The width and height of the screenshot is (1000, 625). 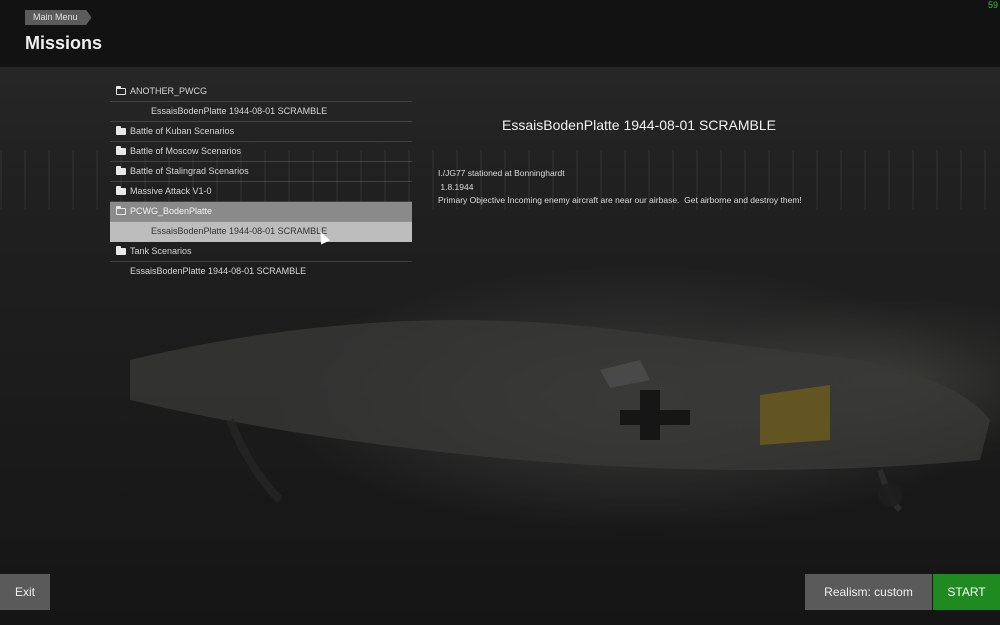 I want to click on tree-folder-massive-attack: Massive Attack V1-0, so click(x=261, y=192).